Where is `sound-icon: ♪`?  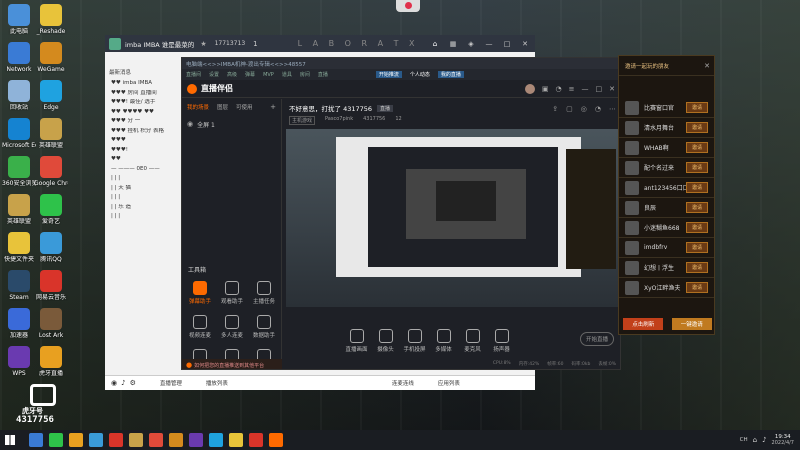 sound-icon: ♪ is located at coordinates (123, 383).